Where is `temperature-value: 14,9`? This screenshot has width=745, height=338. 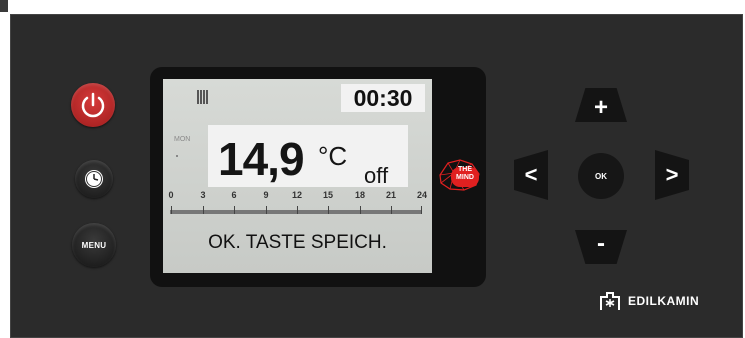
temperature-value: 14,9 is located at coordinates (261, 159).